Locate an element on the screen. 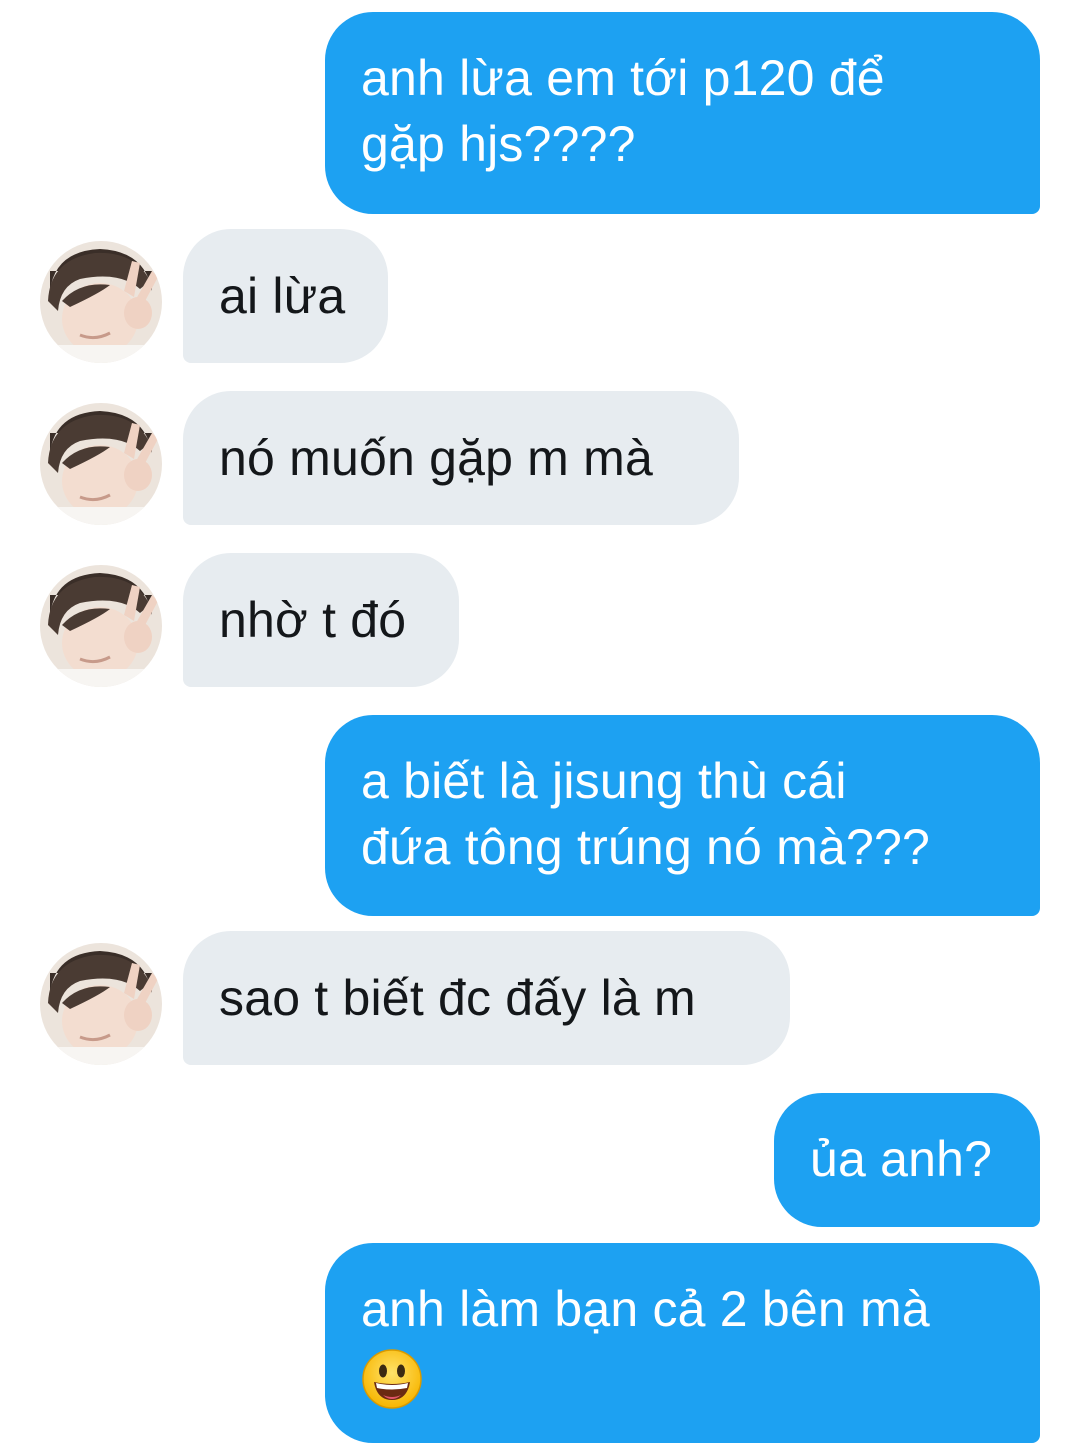 The height and width of the screenshot is (1452, 1080). incoming-message-bubble: ai lừa is located at coordinates (285, 296).